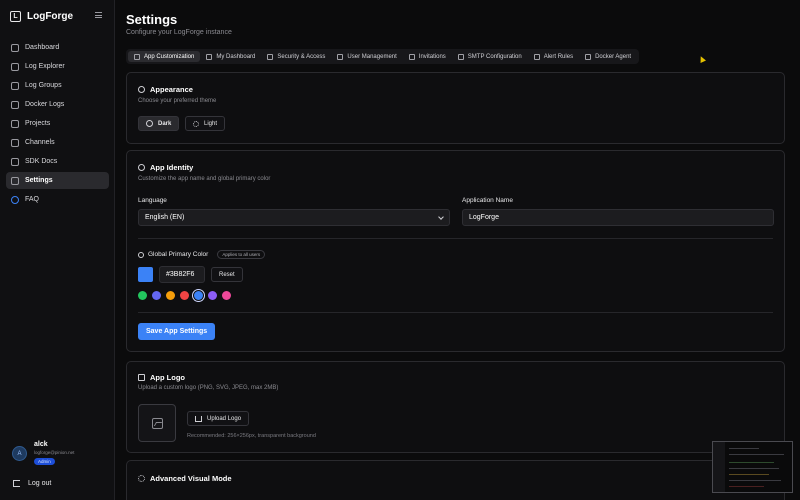 This screenshot has height=500, width=800. Describe the element at coordinates (15, 180) in the screenshot. I see `gear-icon` at that location.